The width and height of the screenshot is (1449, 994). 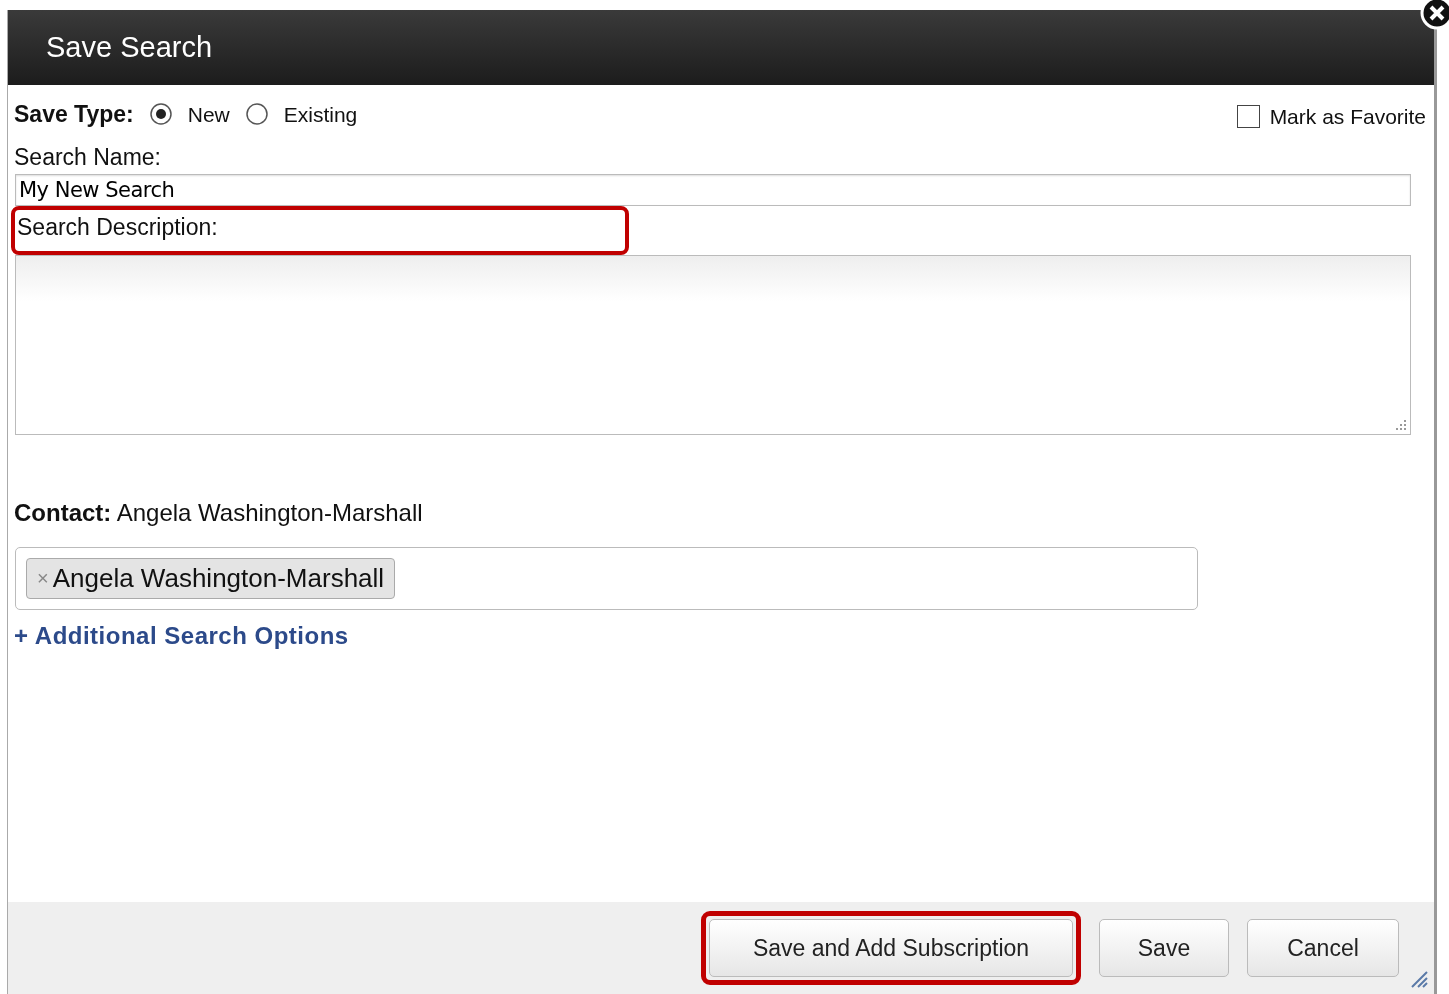 I want to click on checkbox-label: Mark as Favorite, so click(x=1347, y=117).